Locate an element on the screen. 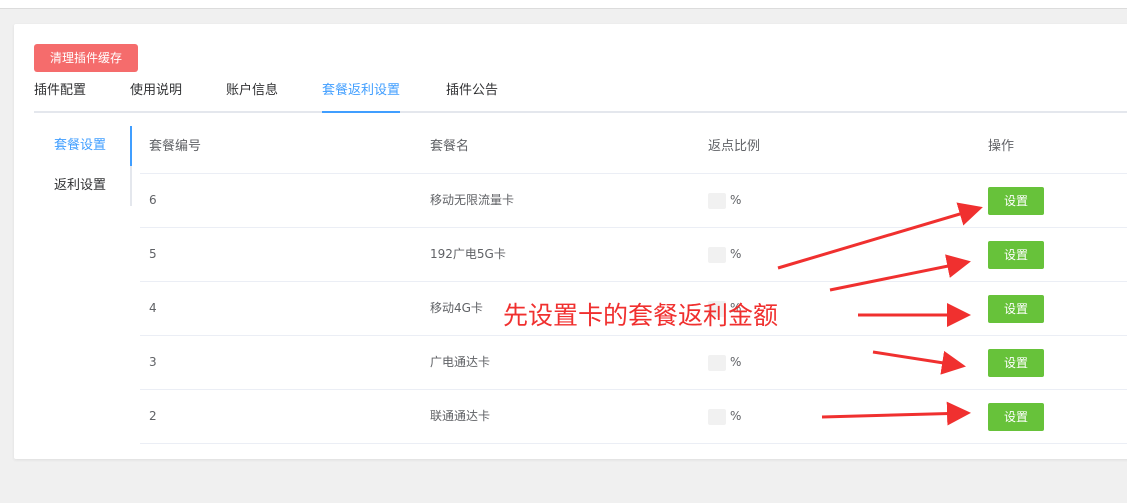 The width and height of the screenshot is (1127, 503). package-id: 6 is located at coordinates (153, 200).